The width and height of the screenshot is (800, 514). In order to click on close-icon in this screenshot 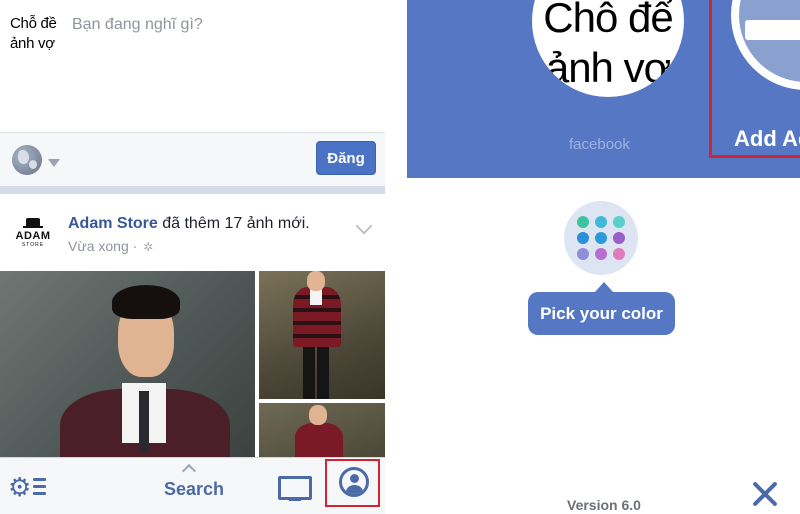, I will do `click(765, 494)`.